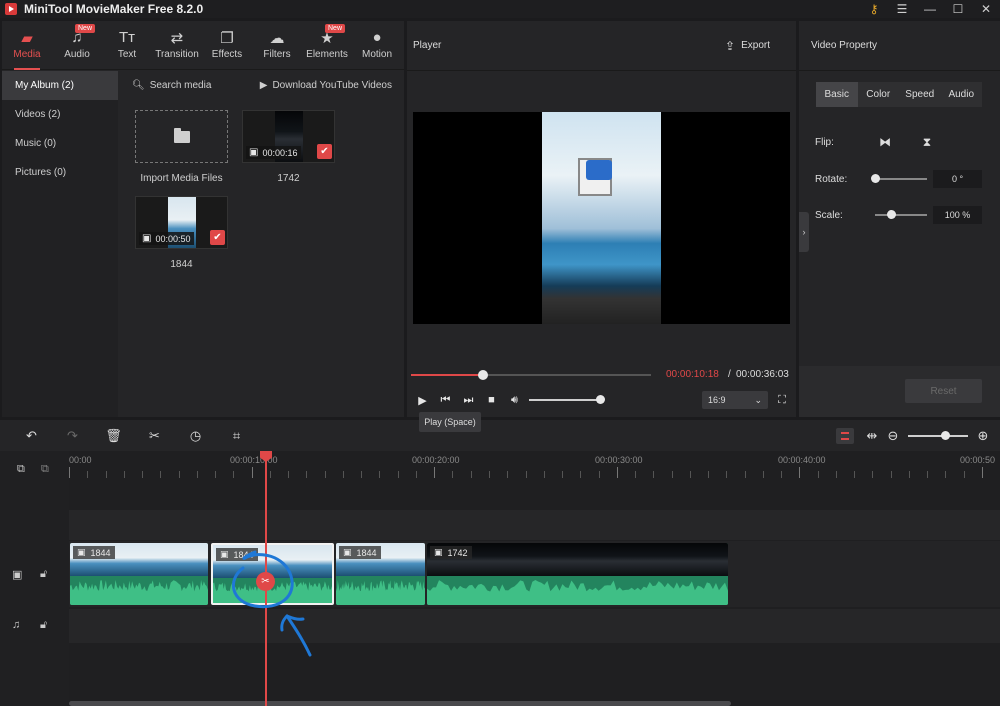 The height and width of the screenshot is (706, 1000). I want to click on scissors-icon: ✂, so click(154, 435).